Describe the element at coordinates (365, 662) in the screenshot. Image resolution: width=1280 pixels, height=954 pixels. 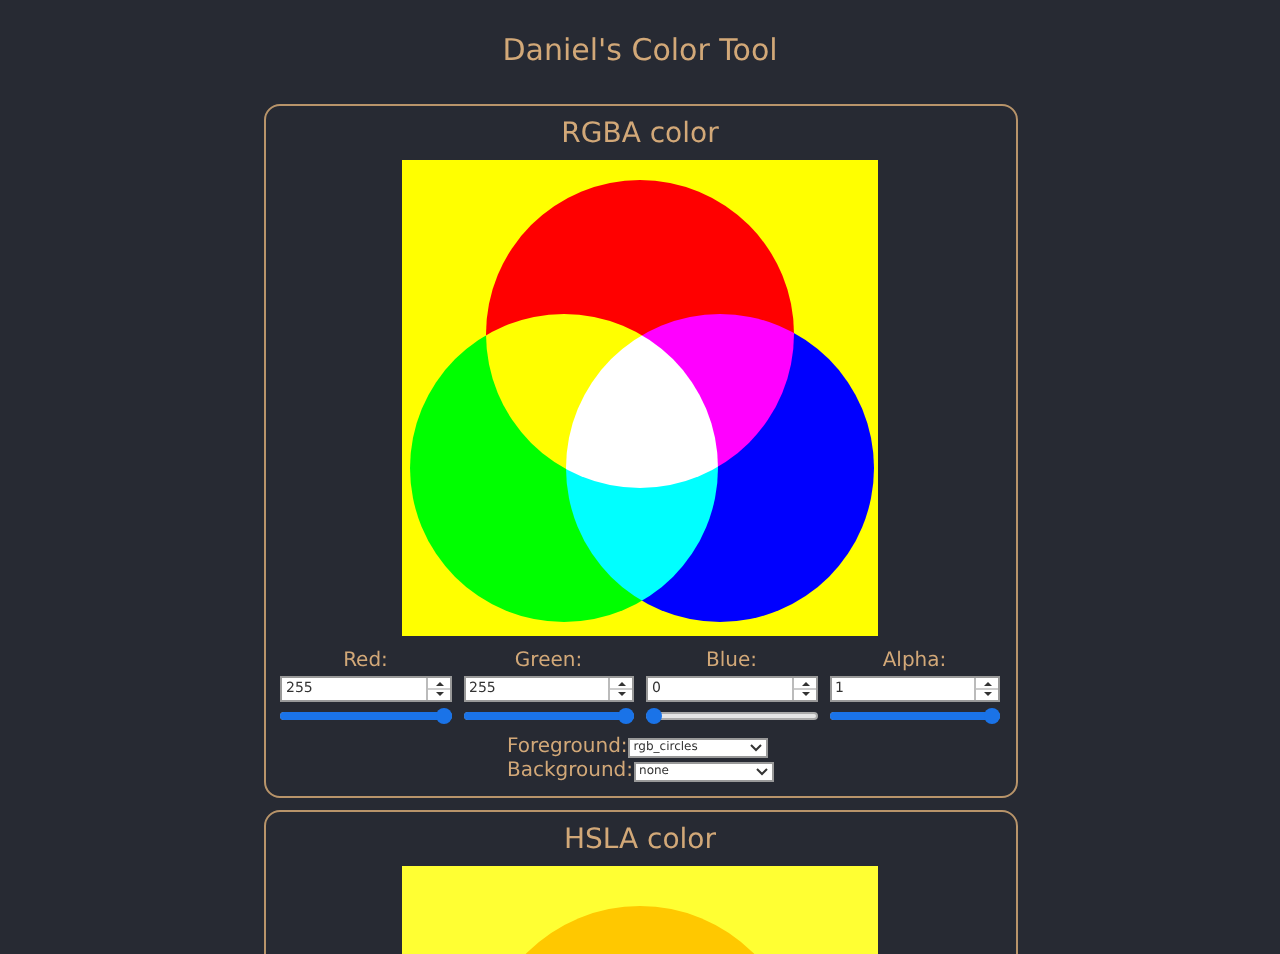
I see `channel-label: Red:` at that location.